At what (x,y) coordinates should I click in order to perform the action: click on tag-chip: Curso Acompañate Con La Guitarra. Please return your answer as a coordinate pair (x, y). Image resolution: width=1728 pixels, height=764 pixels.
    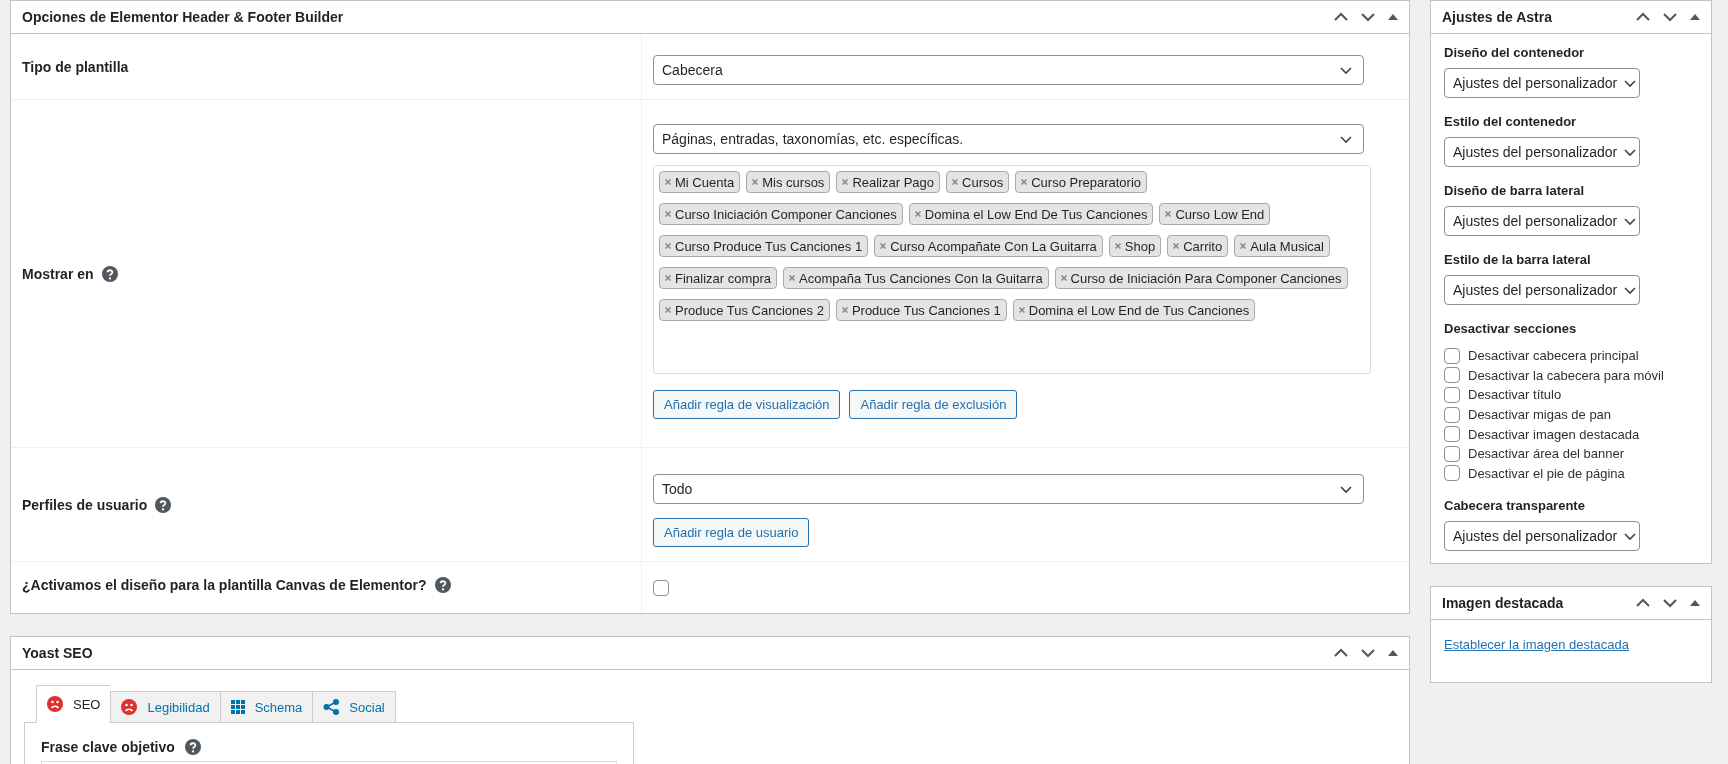
    Looking at the image, I should click on (988, 246).